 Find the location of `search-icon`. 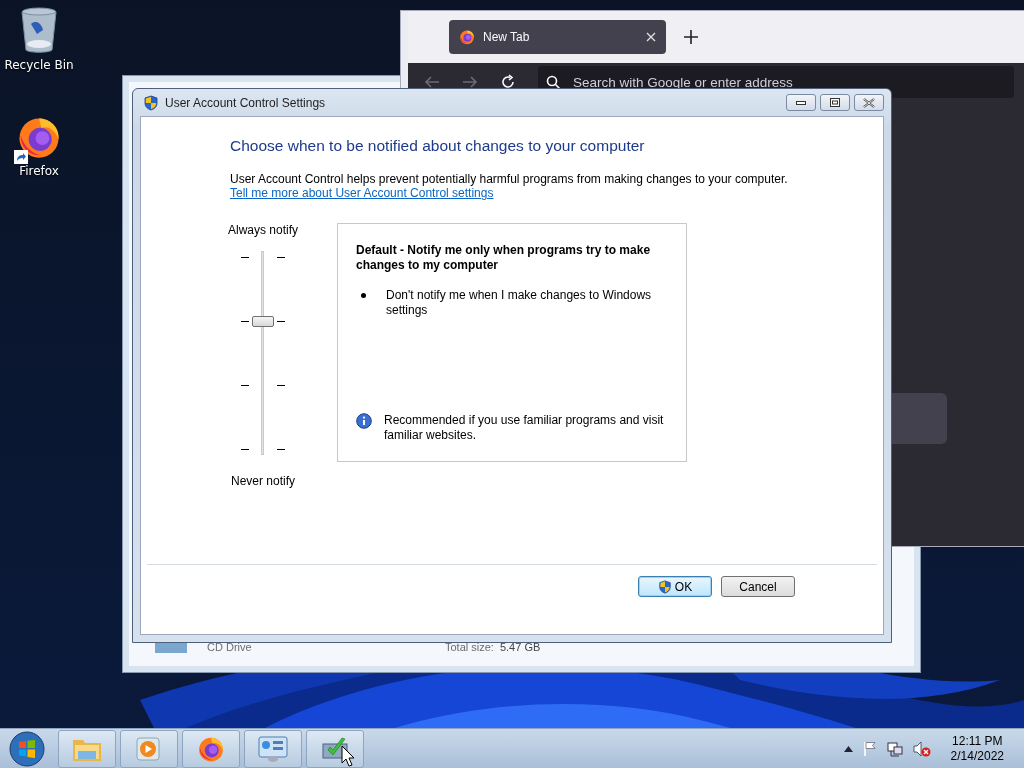

search-icon is located at coordinates (553, 82).